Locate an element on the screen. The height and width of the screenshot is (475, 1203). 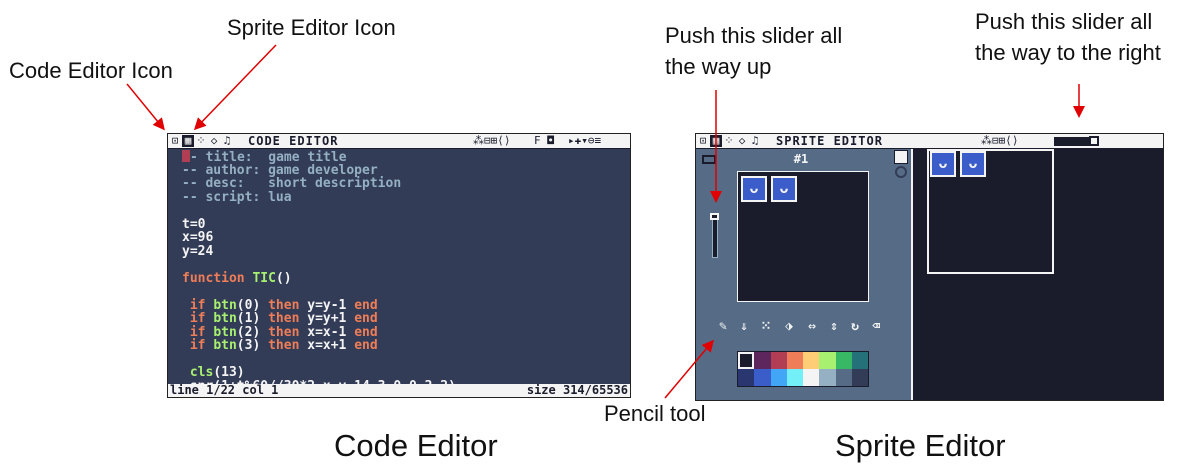
pick-color-icon: ⇓ is located at coordinates (744, 327).